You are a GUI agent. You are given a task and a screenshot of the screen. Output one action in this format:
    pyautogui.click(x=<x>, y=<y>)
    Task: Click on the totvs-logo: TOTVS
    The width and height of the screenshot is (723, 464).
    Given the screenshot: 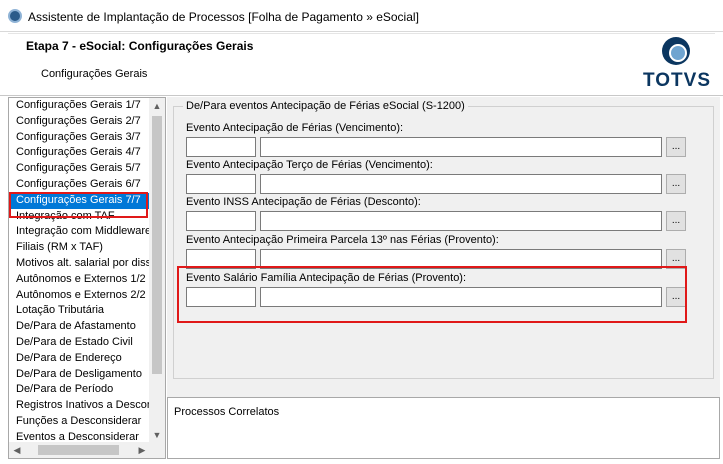 What is the action you would take?
    pyautogui.click(x=677, y=65)
    